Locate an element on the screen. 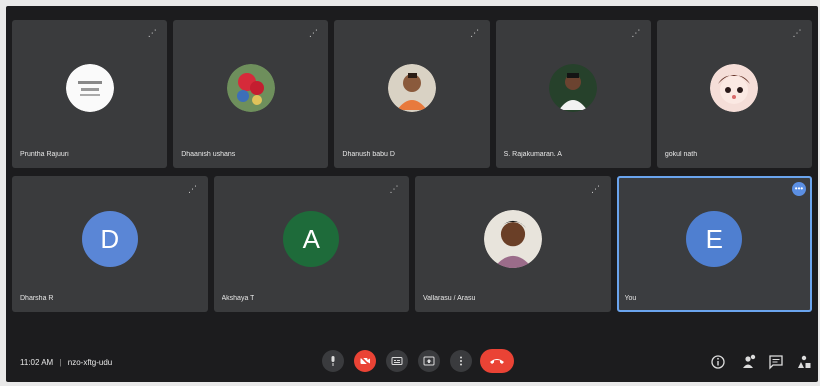 The height and width of the screenshot is (386, 820). participant-name: Akshaya T is located at coordinates (238, 298).